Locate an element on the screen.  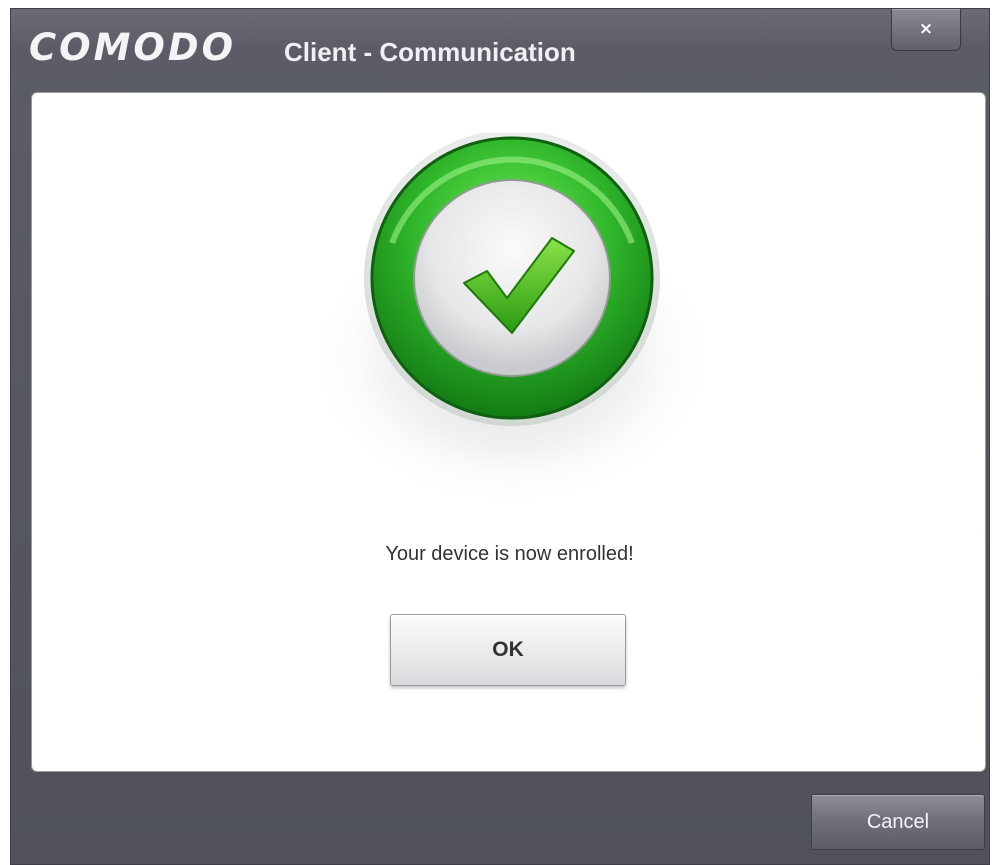
close-icon: × is located at coordinates (926, 29).